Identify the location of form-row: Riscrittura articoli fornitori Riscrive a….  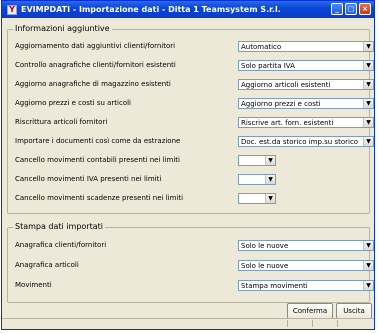
(194, 123).